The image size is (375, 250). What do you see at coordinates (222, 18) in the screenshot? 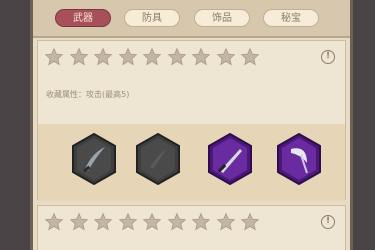
I see `tab-accessories: 饰品` at bounding box center [222, 18].